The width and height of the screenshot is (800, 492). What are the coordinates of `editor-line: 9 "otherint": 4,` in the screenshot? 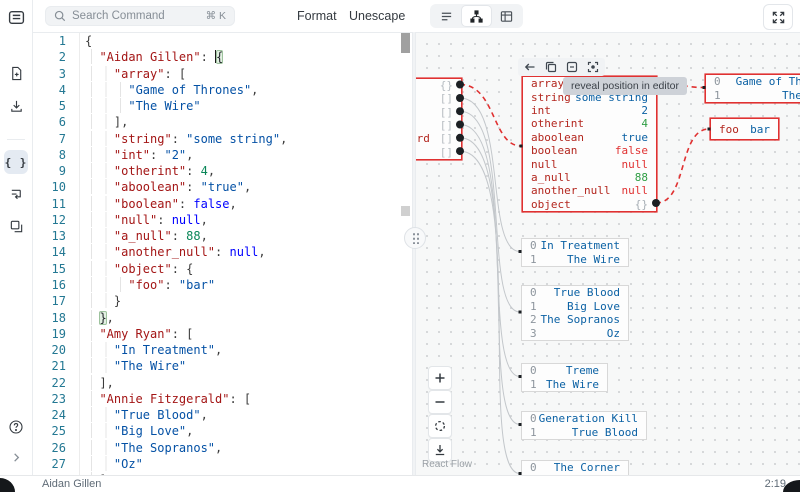 It's located at (222, 171).